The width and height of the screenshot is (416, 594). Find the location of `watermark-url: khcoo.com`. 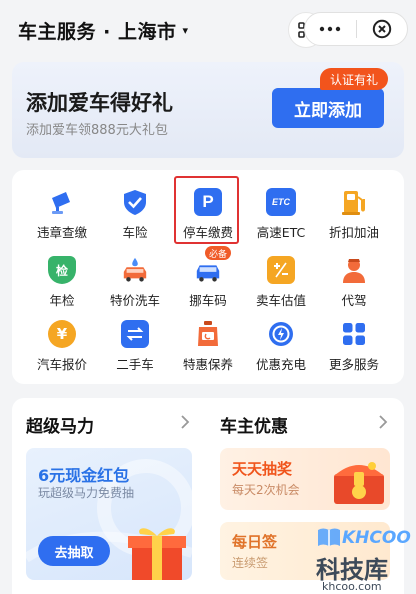

watermark-url: khcoo.com is located at coordinates (352, 586).